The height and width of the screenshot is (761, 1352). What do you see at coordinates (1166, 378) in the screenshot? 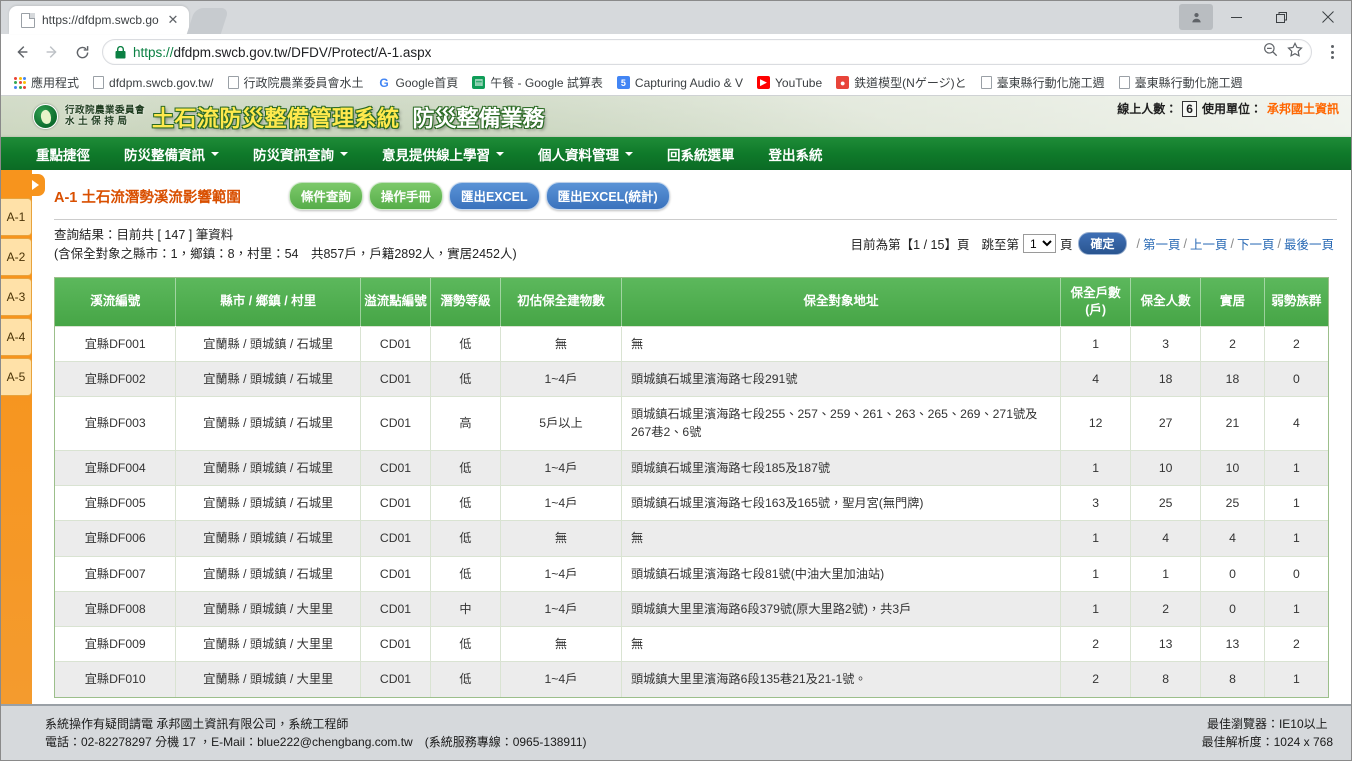
I see `cell-people: 18` at bounding box center [1166, 378].